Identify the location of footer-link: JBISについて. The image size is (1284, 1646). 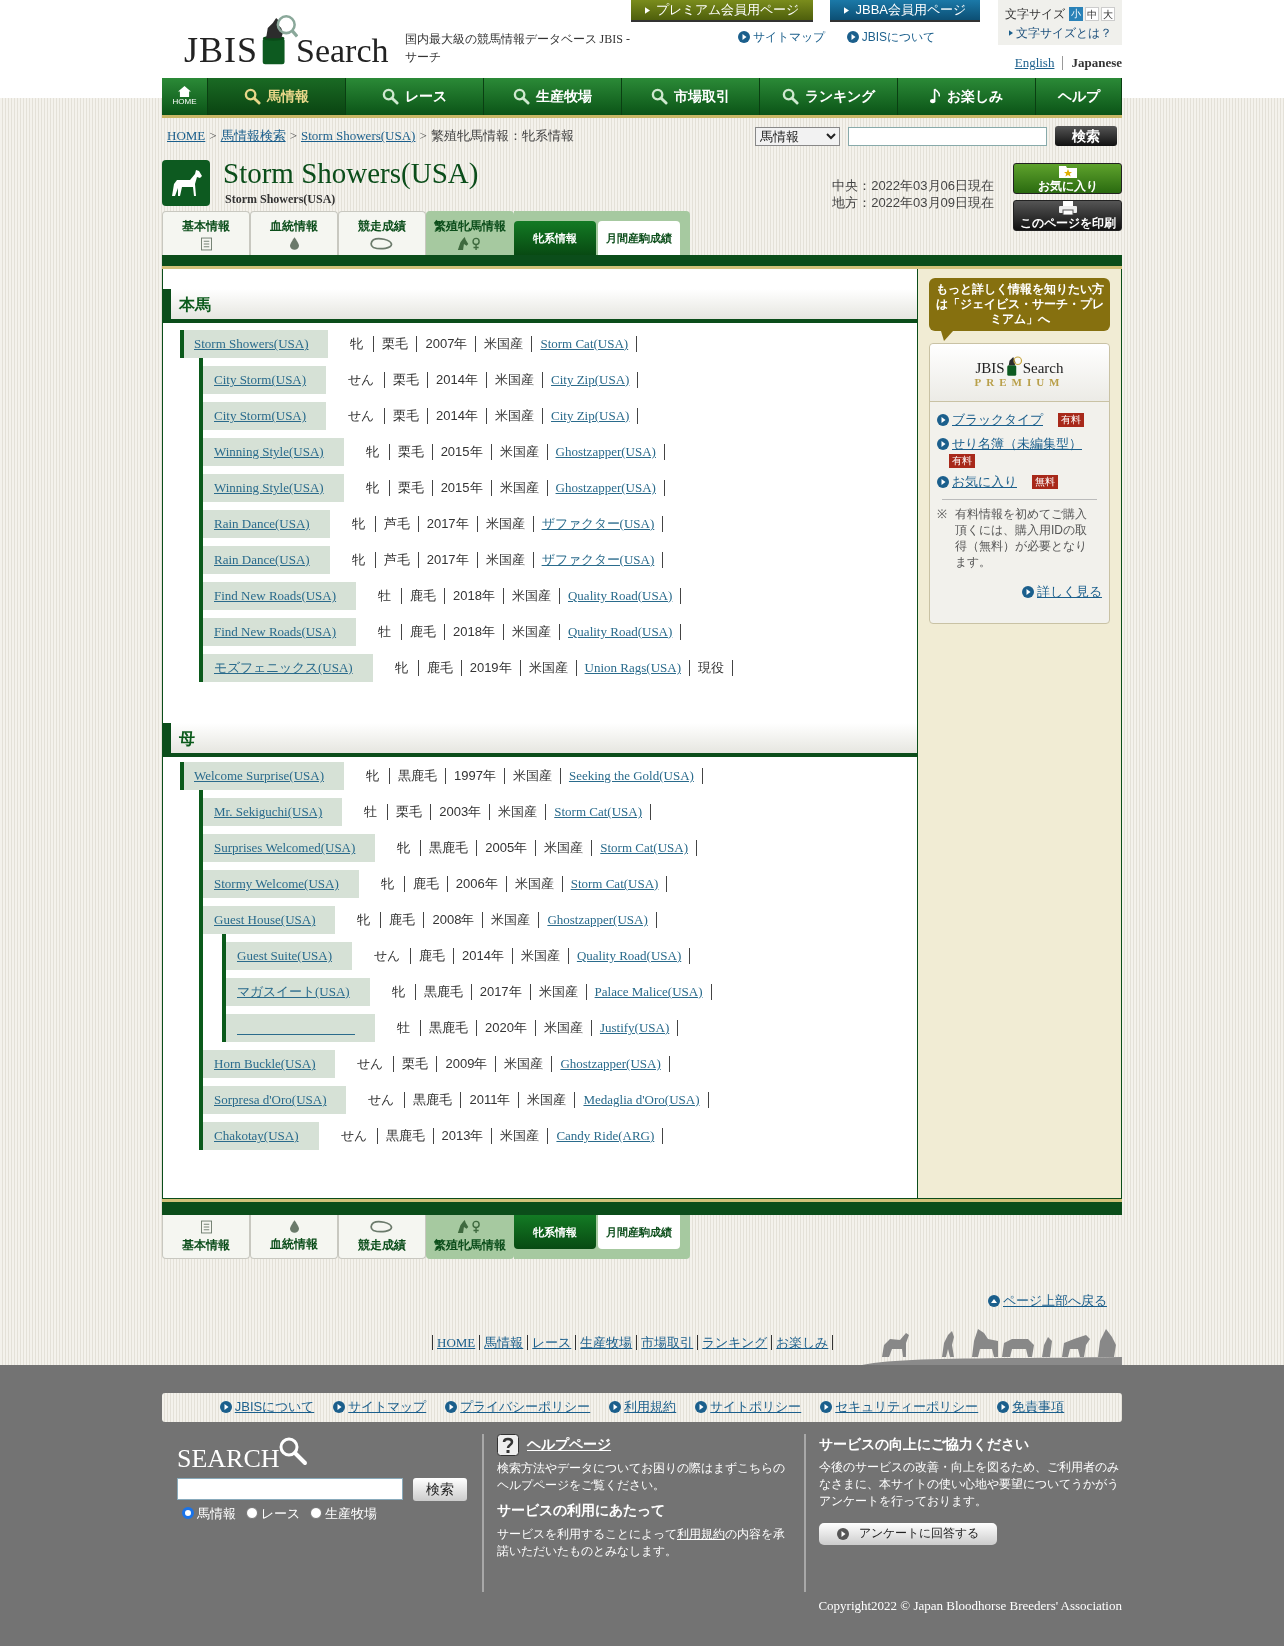
(267, 1407).